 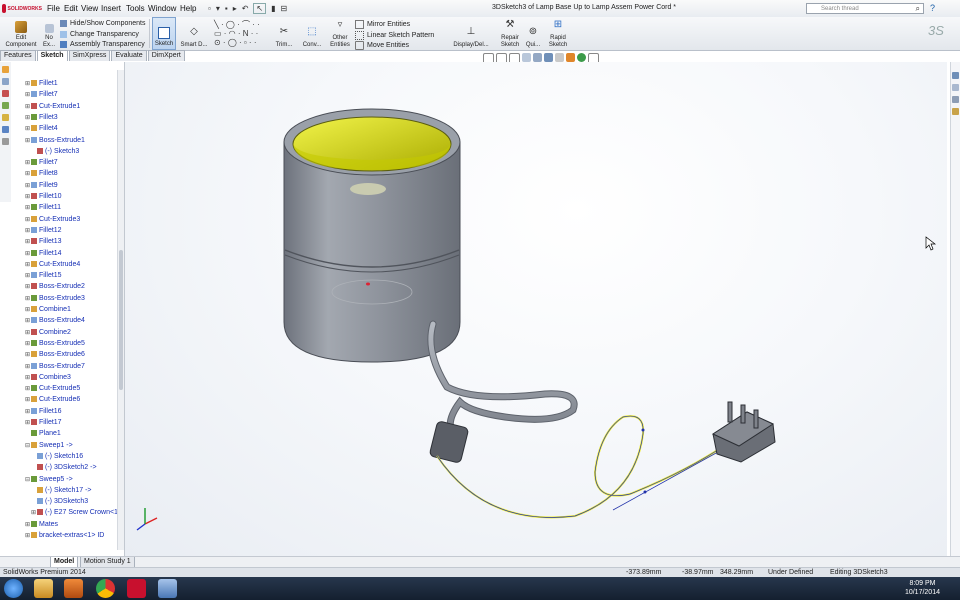 What do you see at coordinates (74, 173) in the screenshot?
I see `tree-item: ⊞ Fillet8` at bounding box center [74, 173].